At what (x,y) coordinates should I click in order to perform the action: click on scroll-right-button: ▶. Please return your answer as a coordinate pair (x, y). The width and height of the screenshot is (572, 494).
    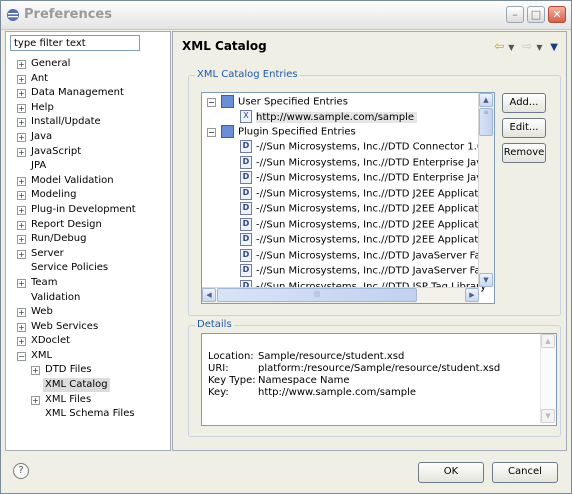
    Looking at the image, I should click on (472, 295).